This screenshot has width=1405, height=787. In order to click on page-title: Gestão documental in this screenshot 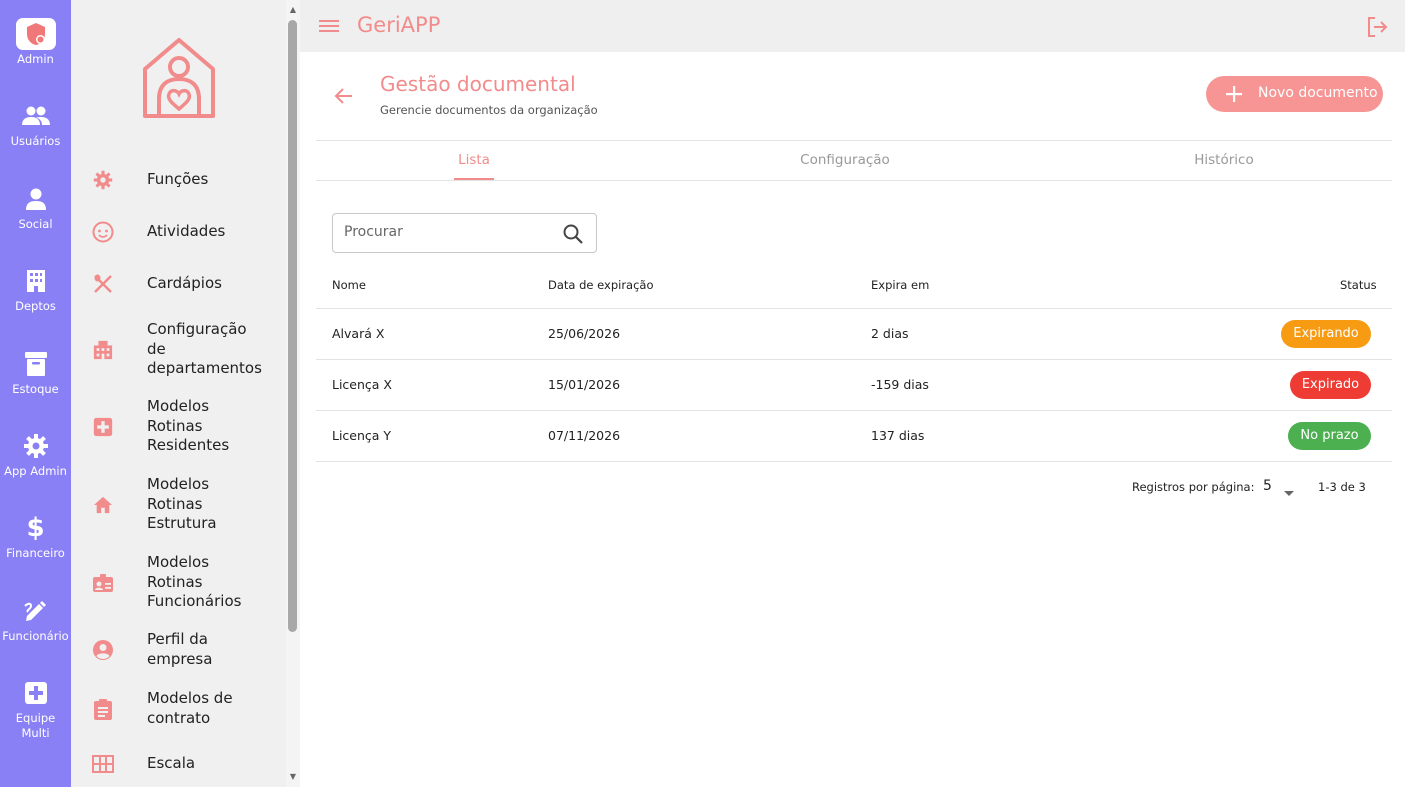, I will do `click(478, 84)`.